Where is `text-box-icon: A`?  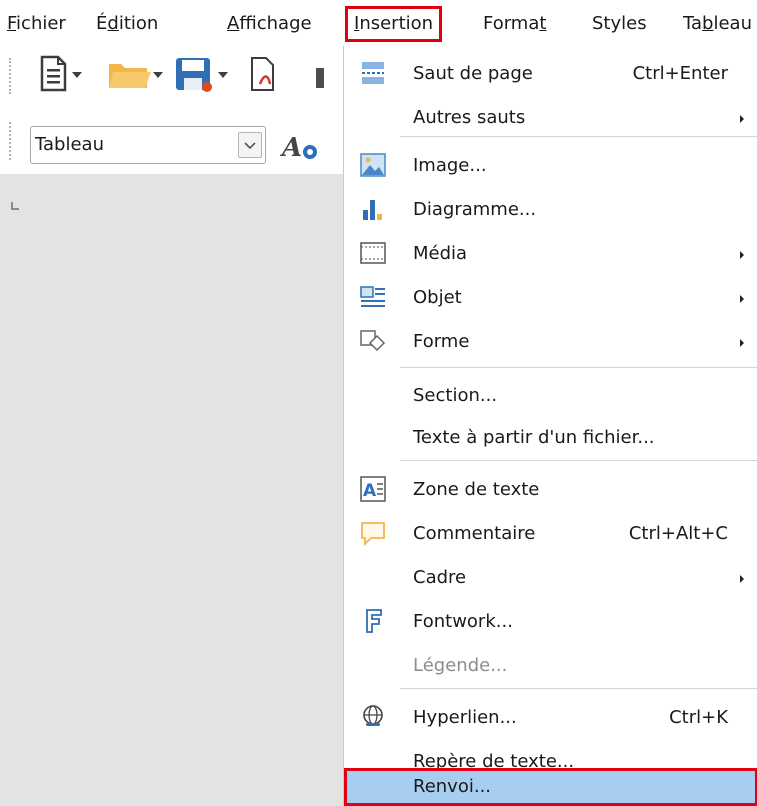
text-box-icon: A is located at coordinates (373, 489).